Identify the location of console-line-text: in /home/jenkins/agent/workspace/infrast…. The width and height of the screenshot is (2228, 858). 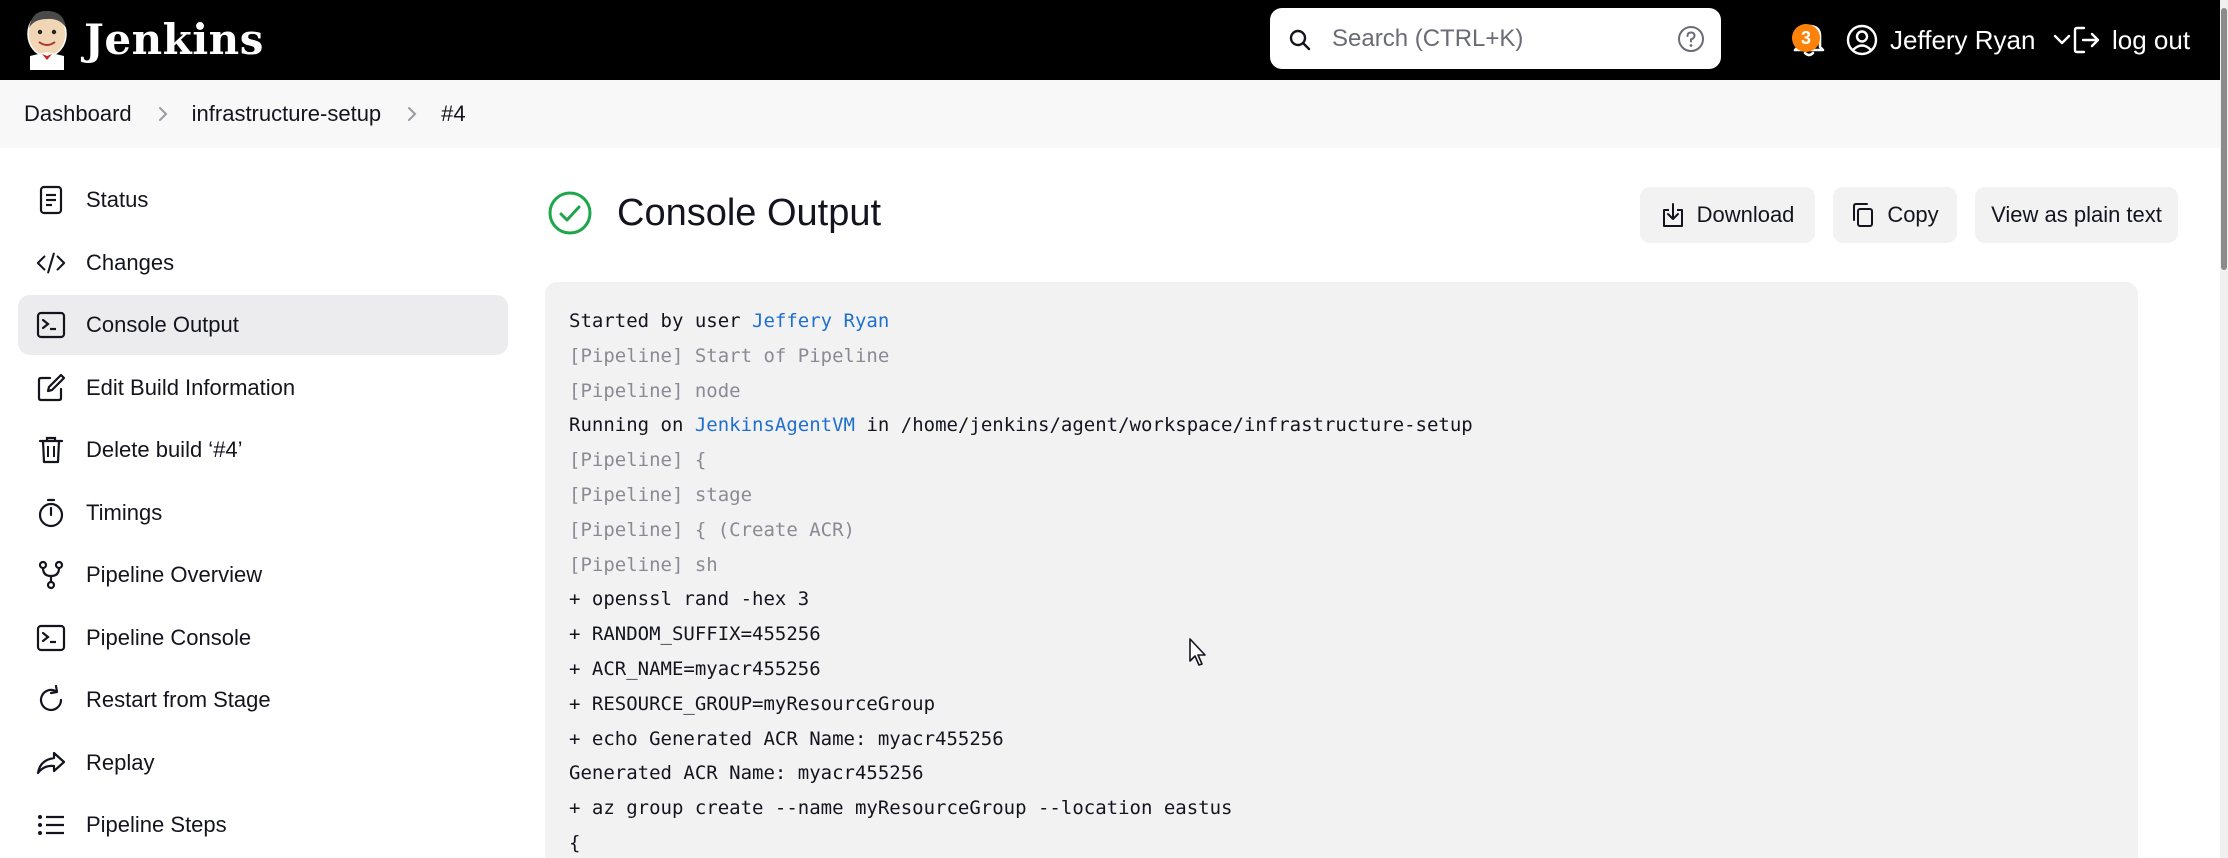
(1164, 425).